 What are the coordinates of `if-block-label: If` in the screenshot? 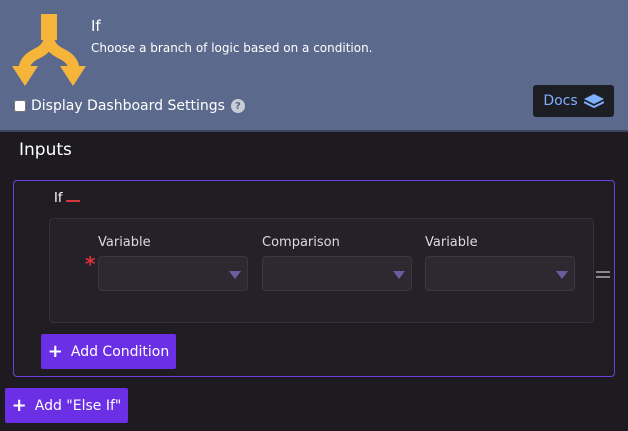 It's located at (67, 198).